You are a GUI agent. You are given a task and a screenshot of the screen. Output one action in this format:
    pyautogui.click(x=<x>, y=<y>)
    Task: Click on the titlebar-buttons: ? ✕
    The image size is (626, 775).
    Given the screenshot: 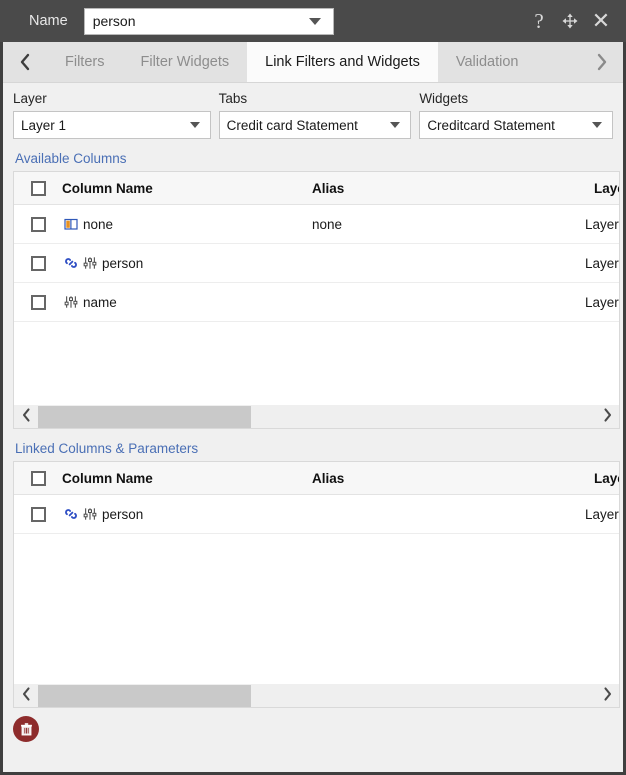 What is the action you would take?
    pyautogui.click(x=575, y=21)
    